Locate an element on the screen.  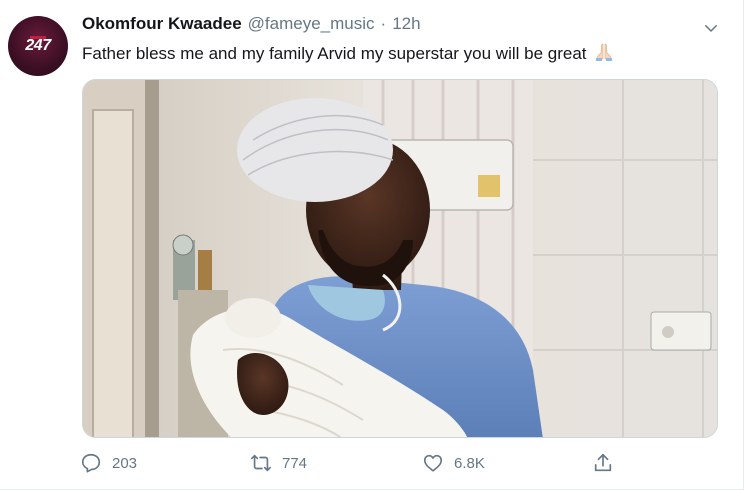
like-count: 6.8K is located at coordinates (469, 463).